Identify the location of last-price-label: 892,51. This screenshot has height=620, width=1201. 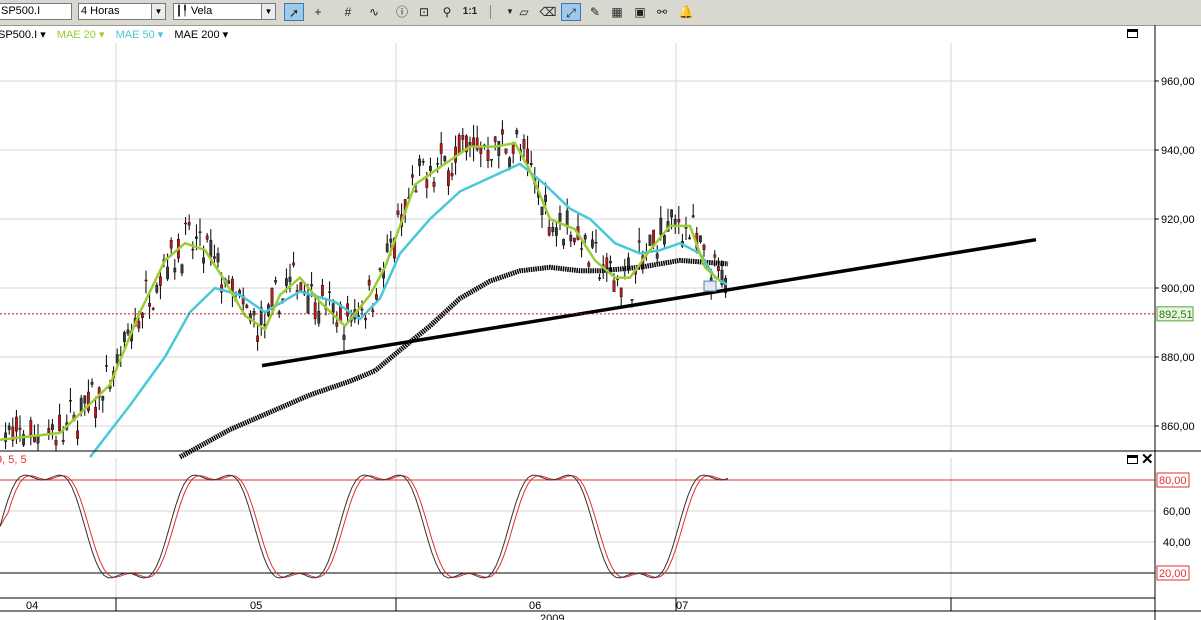
(1176, 315).